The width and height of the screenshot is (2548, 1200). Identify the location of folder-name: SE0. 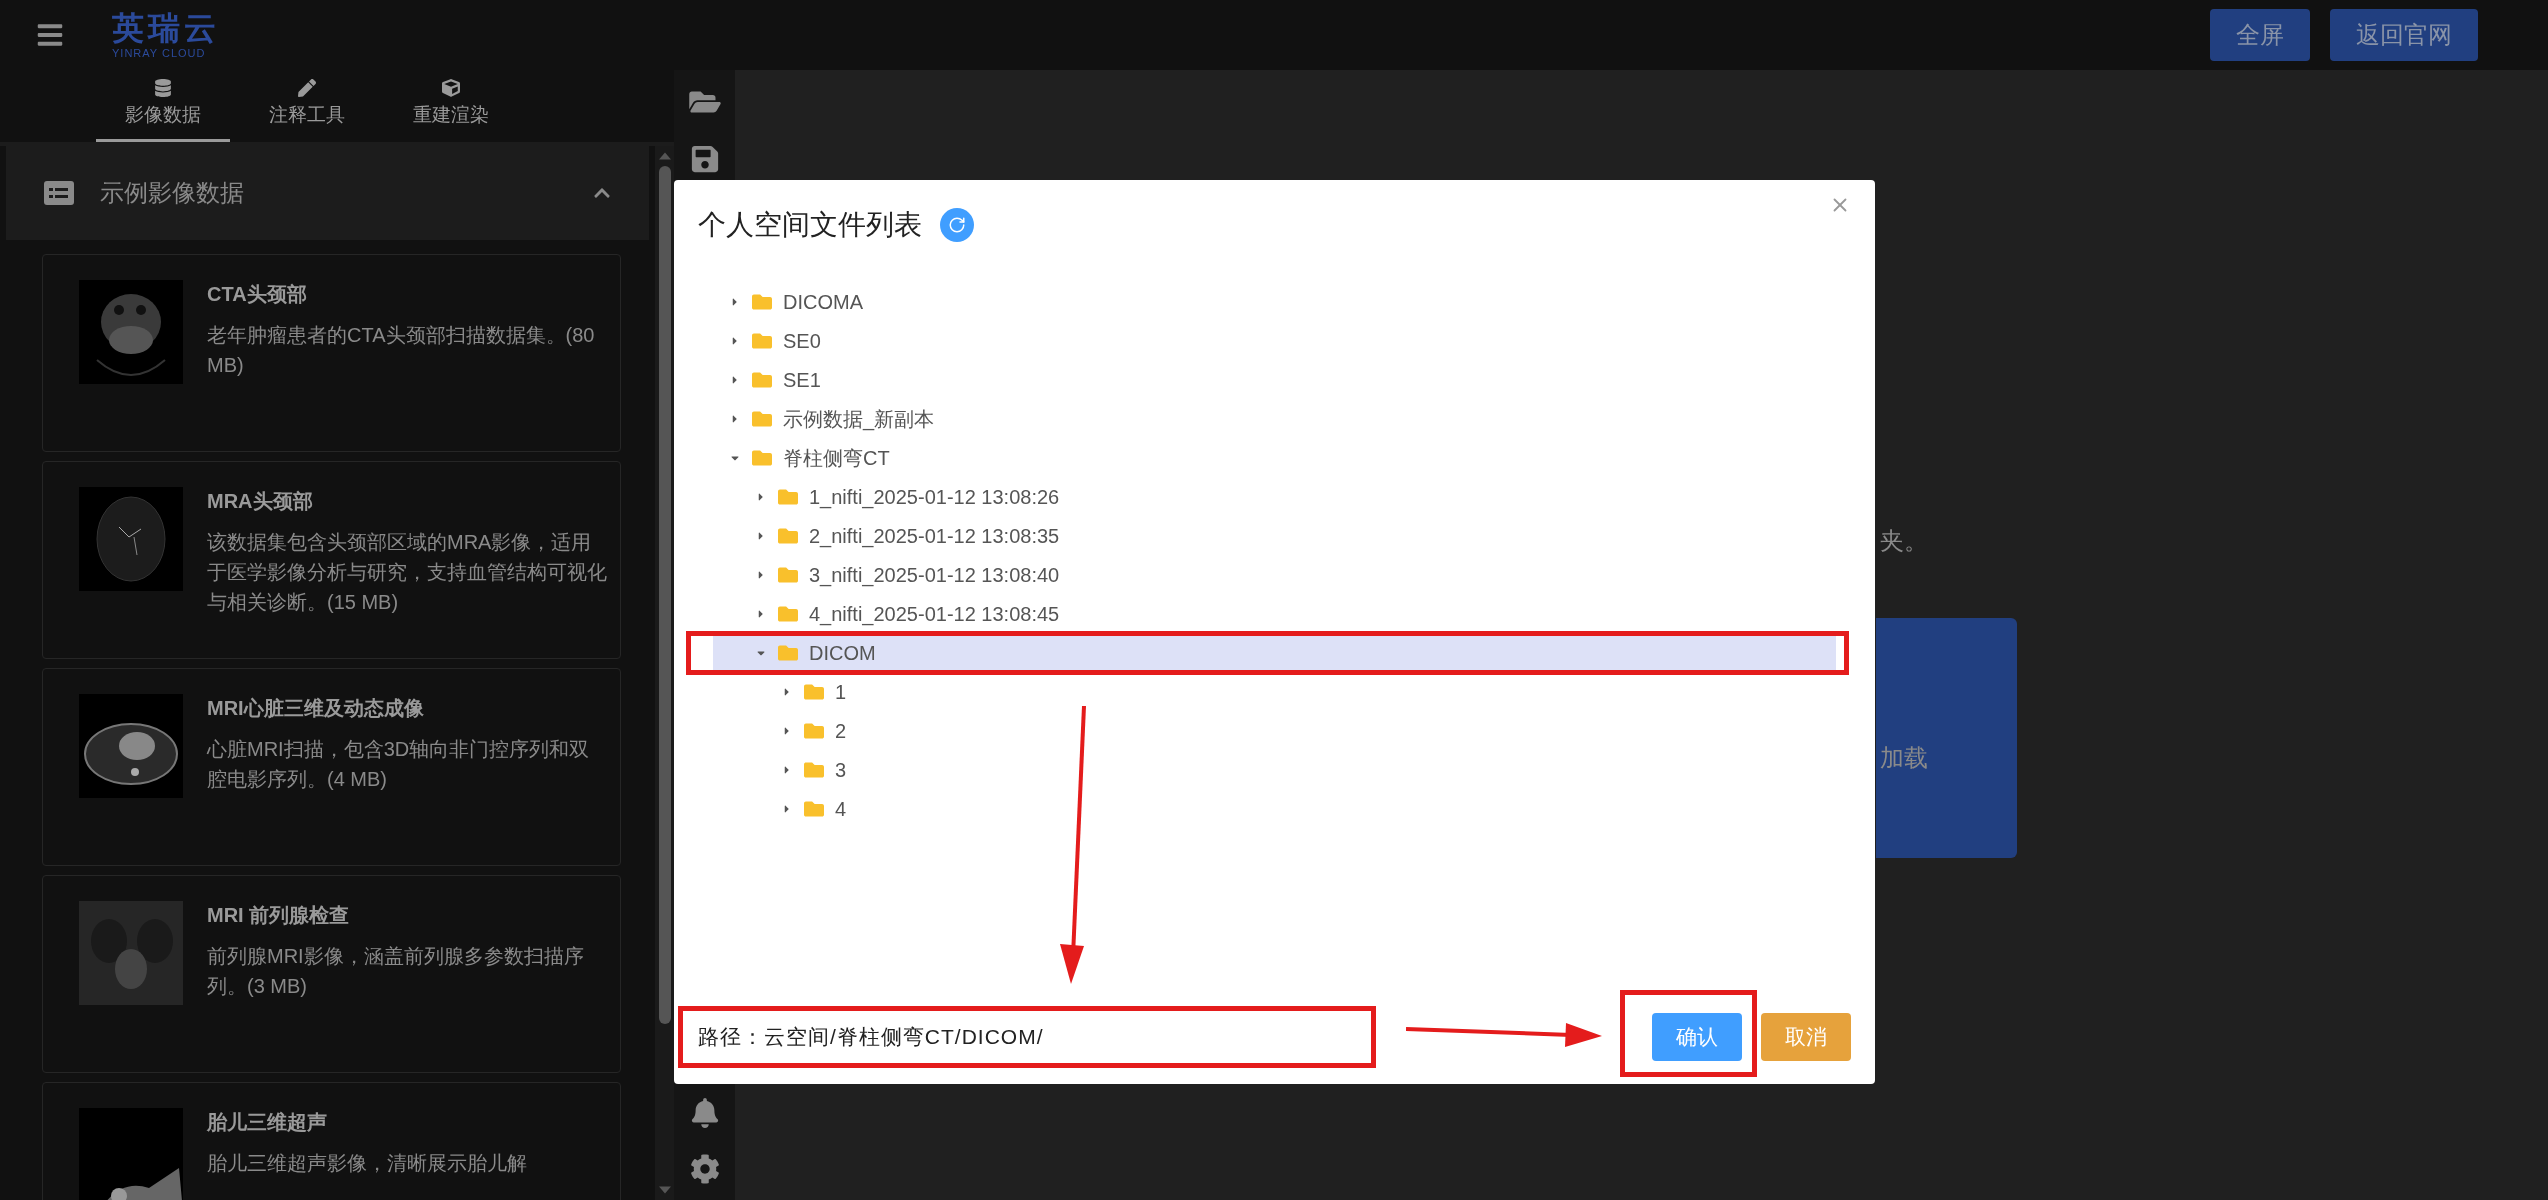
(802, 341).